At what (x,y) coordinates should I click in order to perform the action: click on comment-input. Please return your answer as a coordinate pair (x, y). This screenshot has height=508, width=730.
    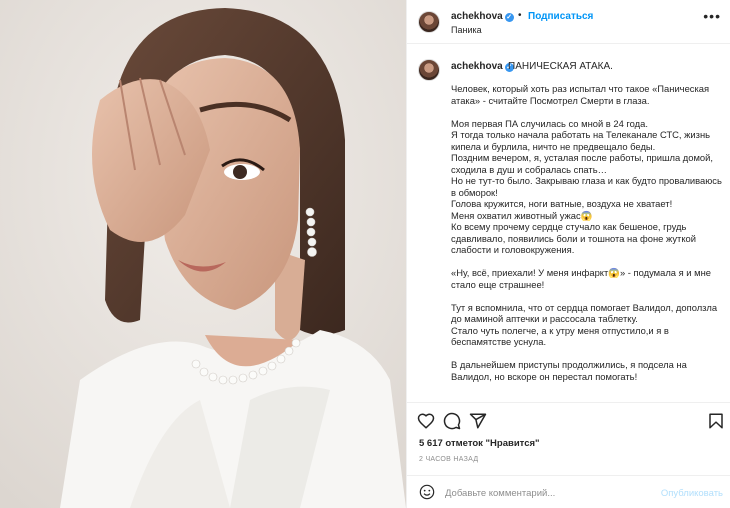
    Looking at the image, I should click on (550, 493).